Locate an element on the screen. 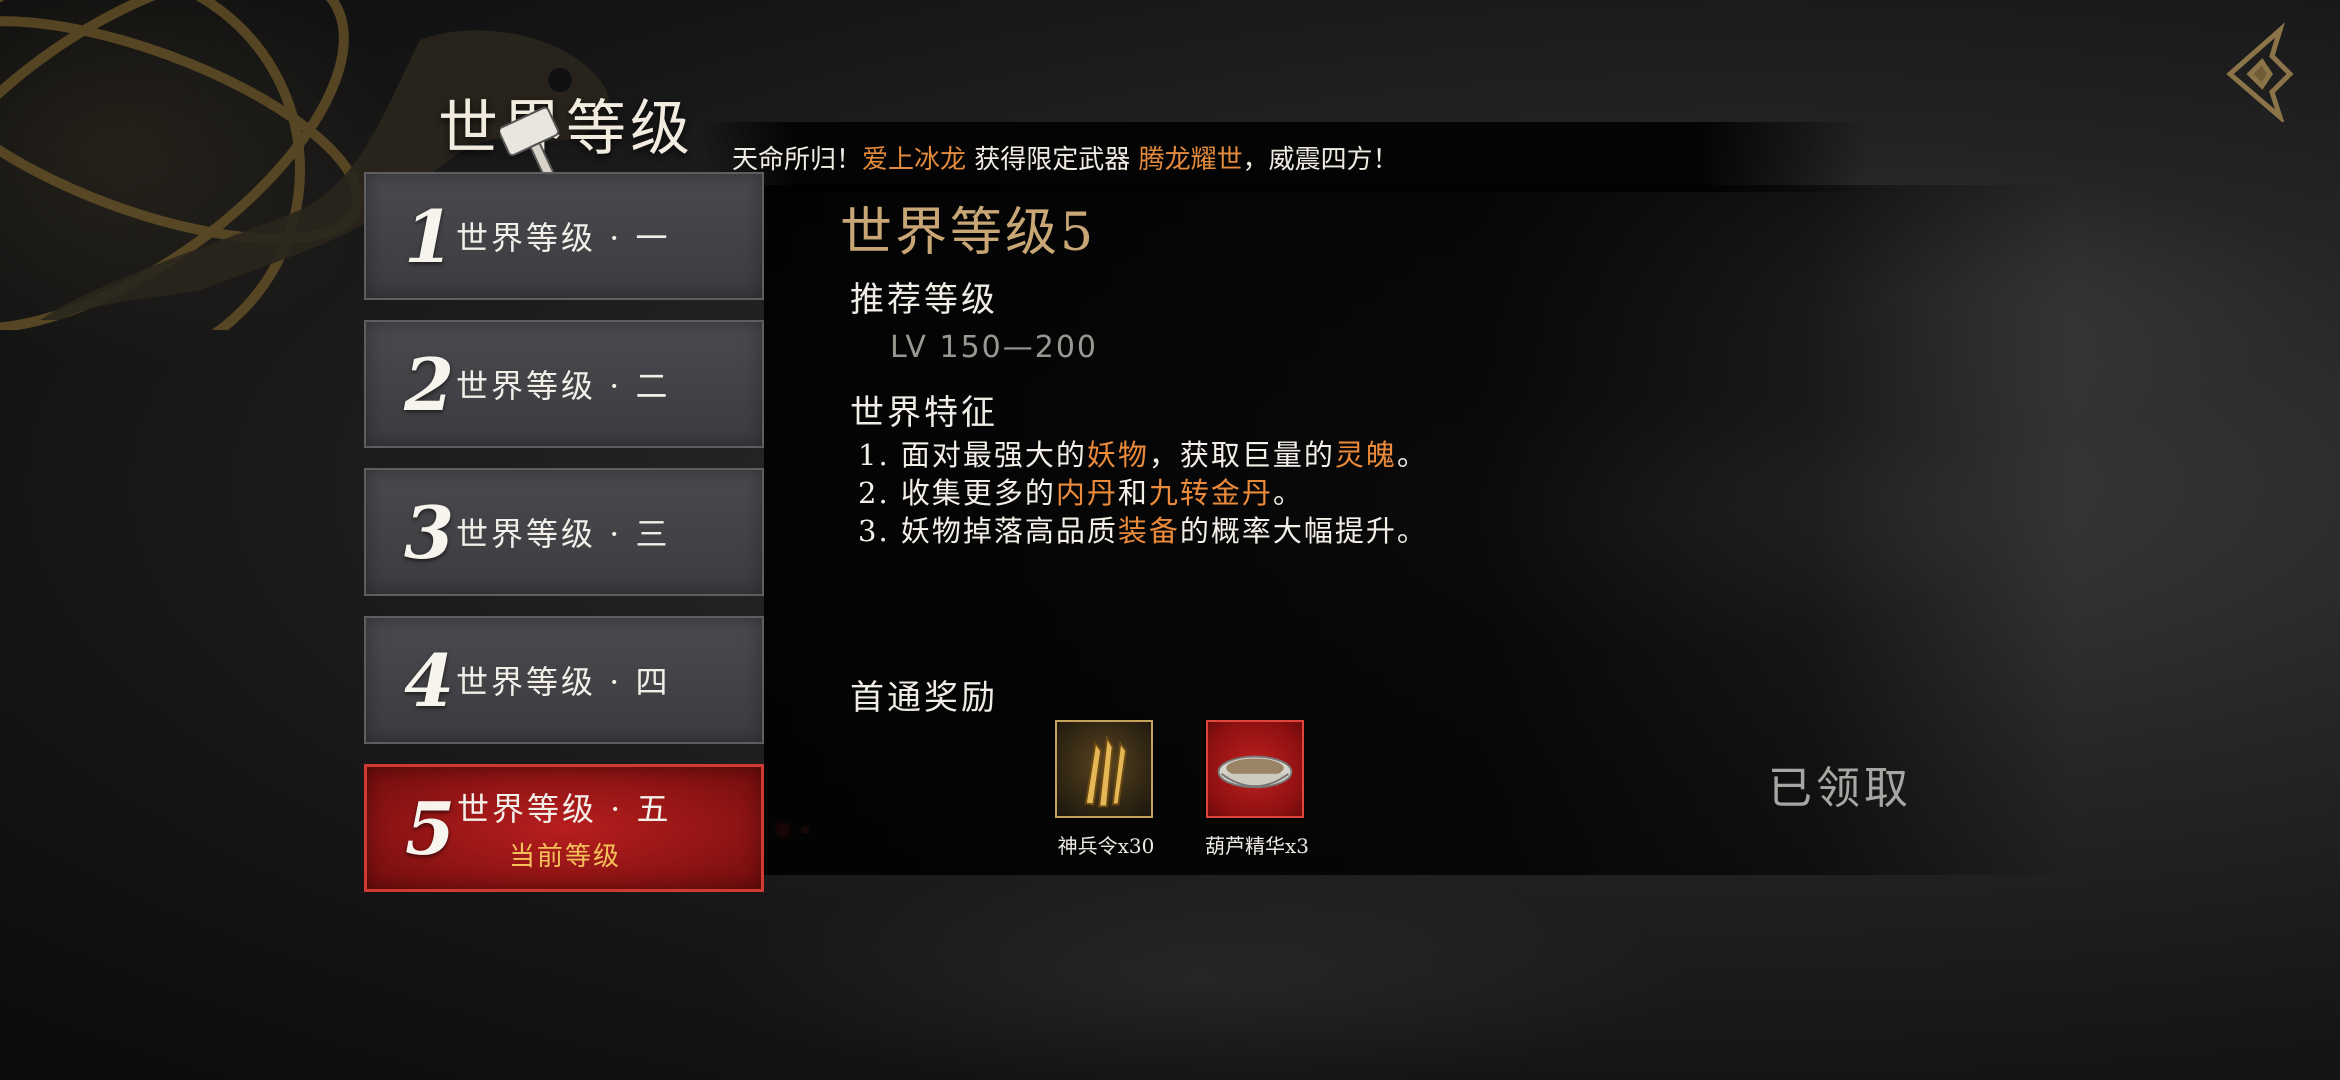 The width and height of the screenshot is (2340, 1080). announcement-banner: 天命所归！ 爱上冰龙 获得限定武器 腾龙耀世 ，威震四方！ is located at coordinates (1285, 157).